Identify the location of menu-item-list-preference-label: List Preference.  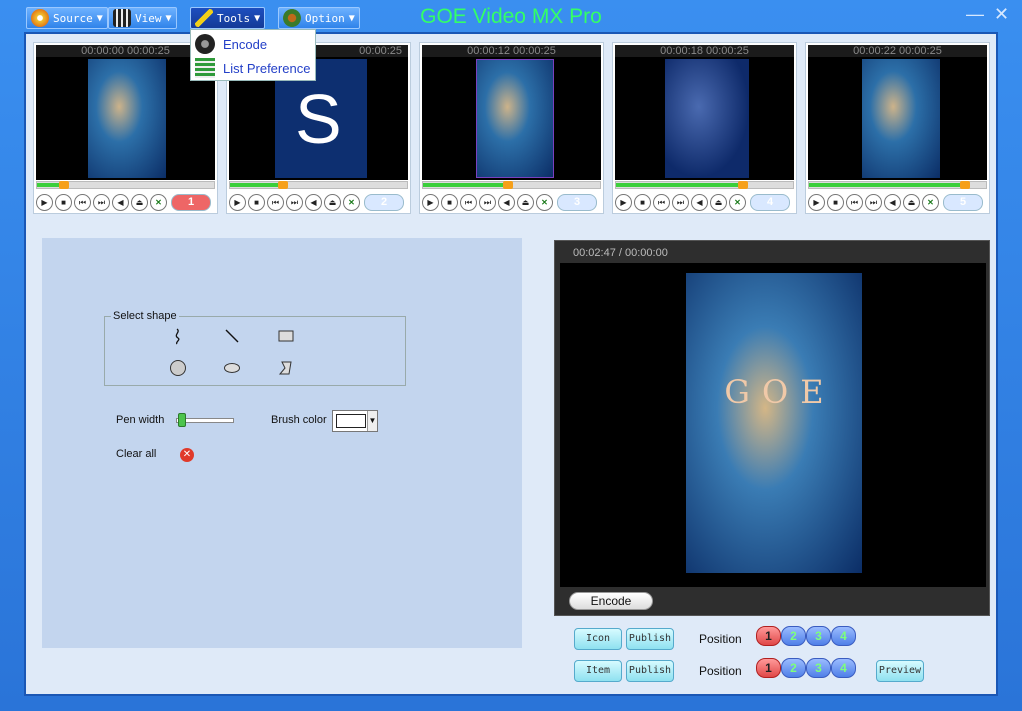
(267, 68).